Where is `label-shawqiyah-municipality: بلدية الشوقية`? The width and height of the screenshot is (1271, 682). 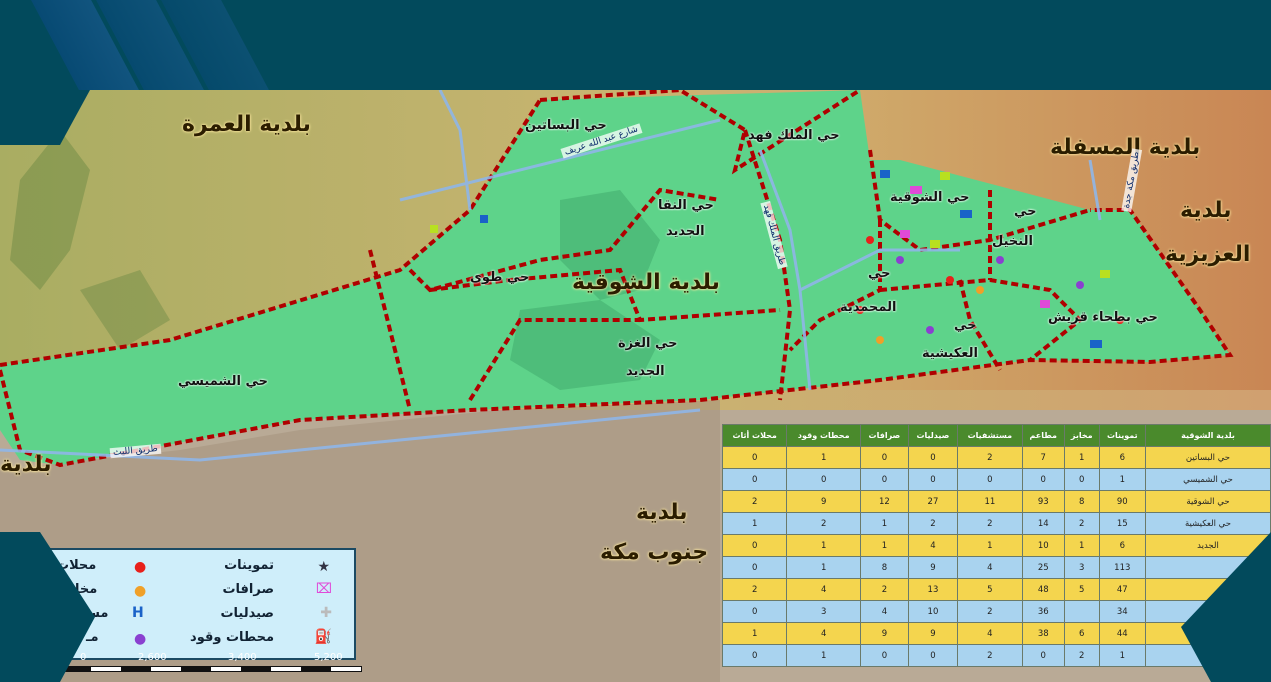 label-shawqiyah-municipality: بلدية الشوقية is located at coordinates (646, 282).